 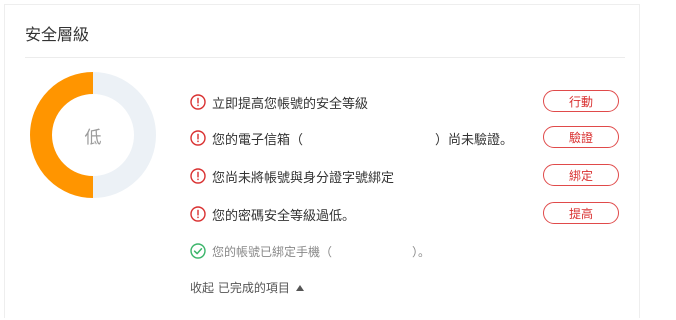 What do you see at coordinates (284, 216) in the screenshot?
I see `todo-item-text: 您的密碼安全等級過低。` at bounding box center [284, 216].